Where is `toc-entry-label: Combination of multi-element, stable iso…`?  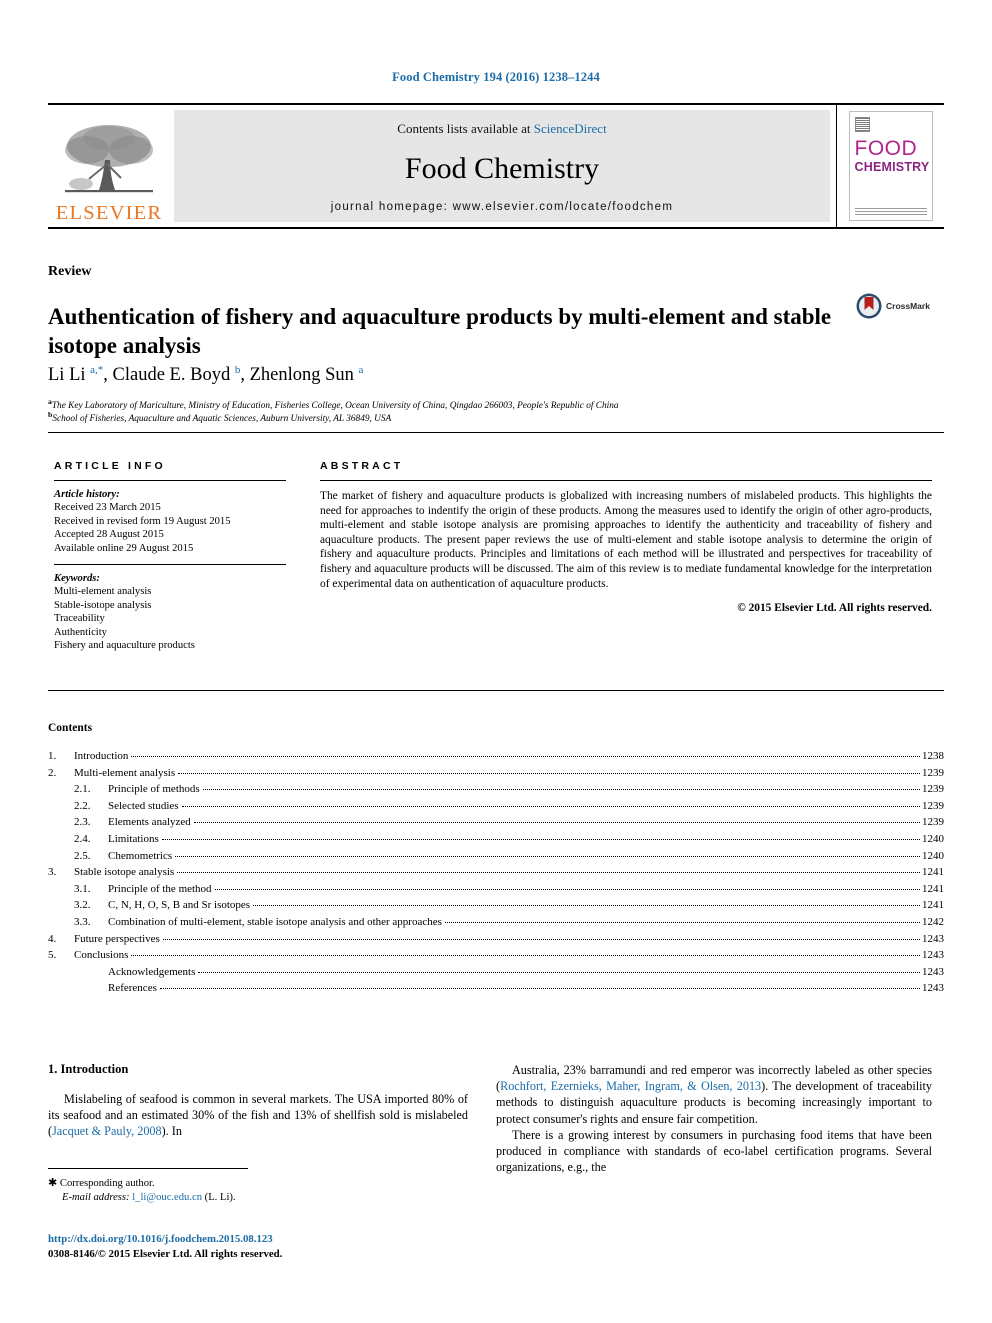 toc-entry-label: Combination of multi-element, stable iso… is located at coordinates (275, 921).